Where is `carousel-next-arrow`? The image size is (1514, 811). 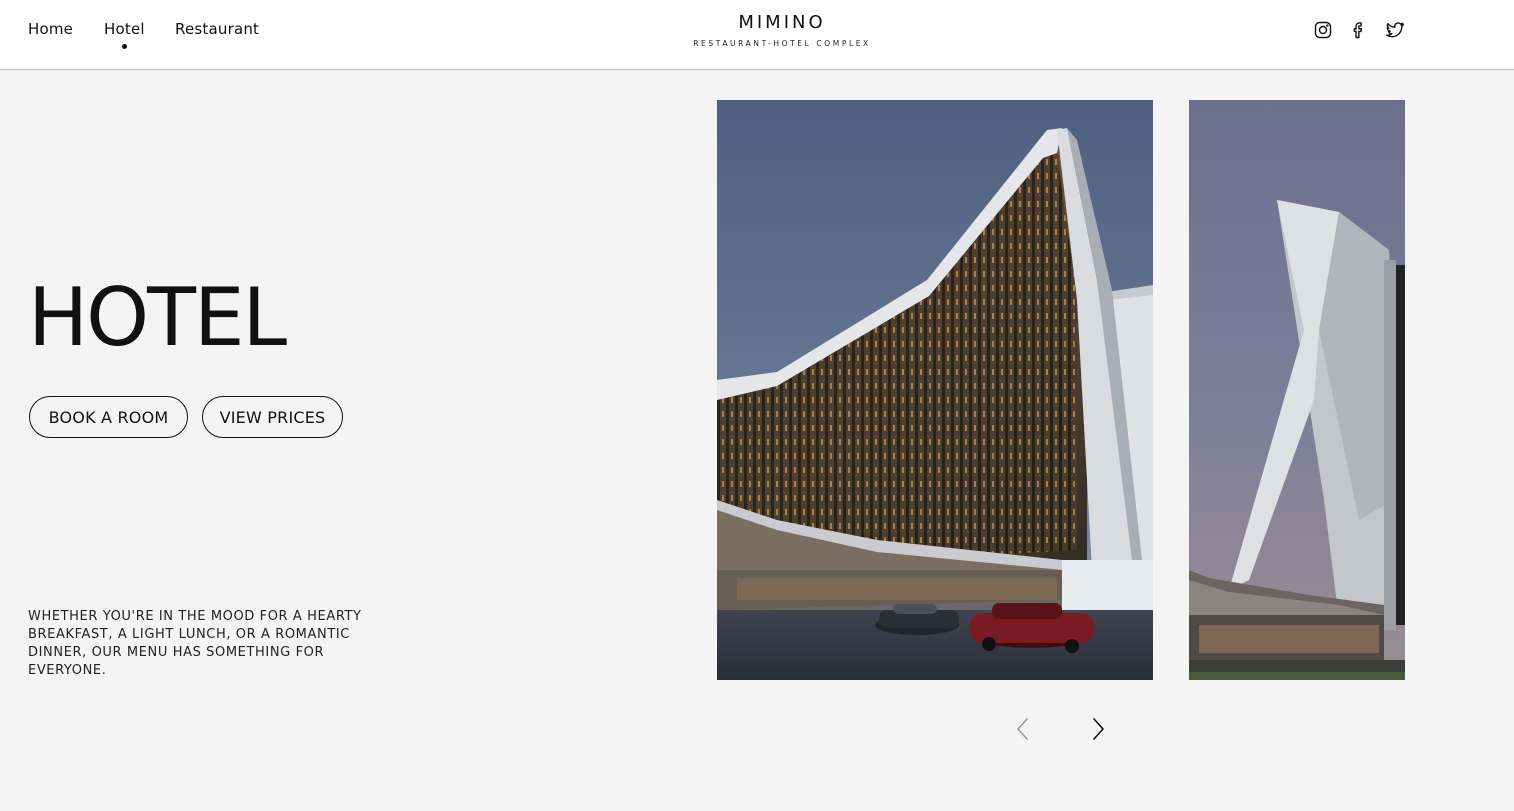
carousel-next-arrow is located at coordinates (1098, 729).